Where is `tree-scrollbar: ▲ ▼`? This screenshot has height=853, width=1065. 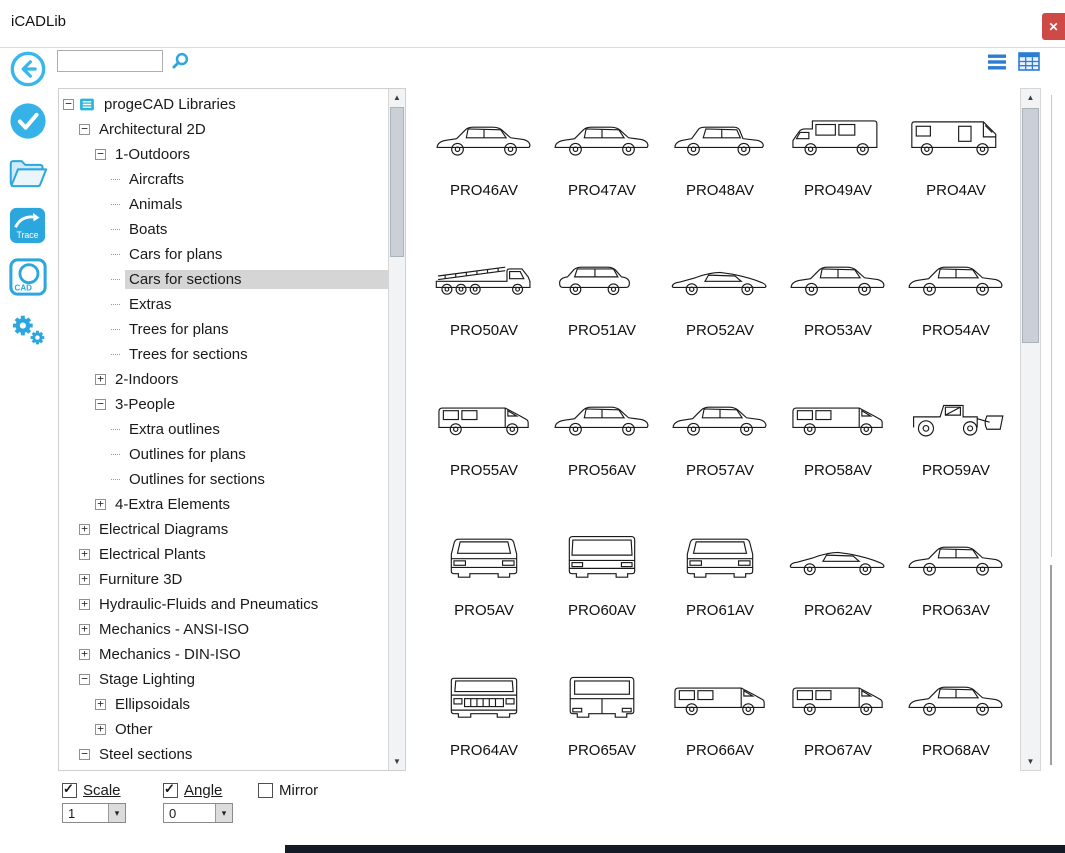
tree-scrollbar: ▲ ▼ is located at coordinates (396, 429).